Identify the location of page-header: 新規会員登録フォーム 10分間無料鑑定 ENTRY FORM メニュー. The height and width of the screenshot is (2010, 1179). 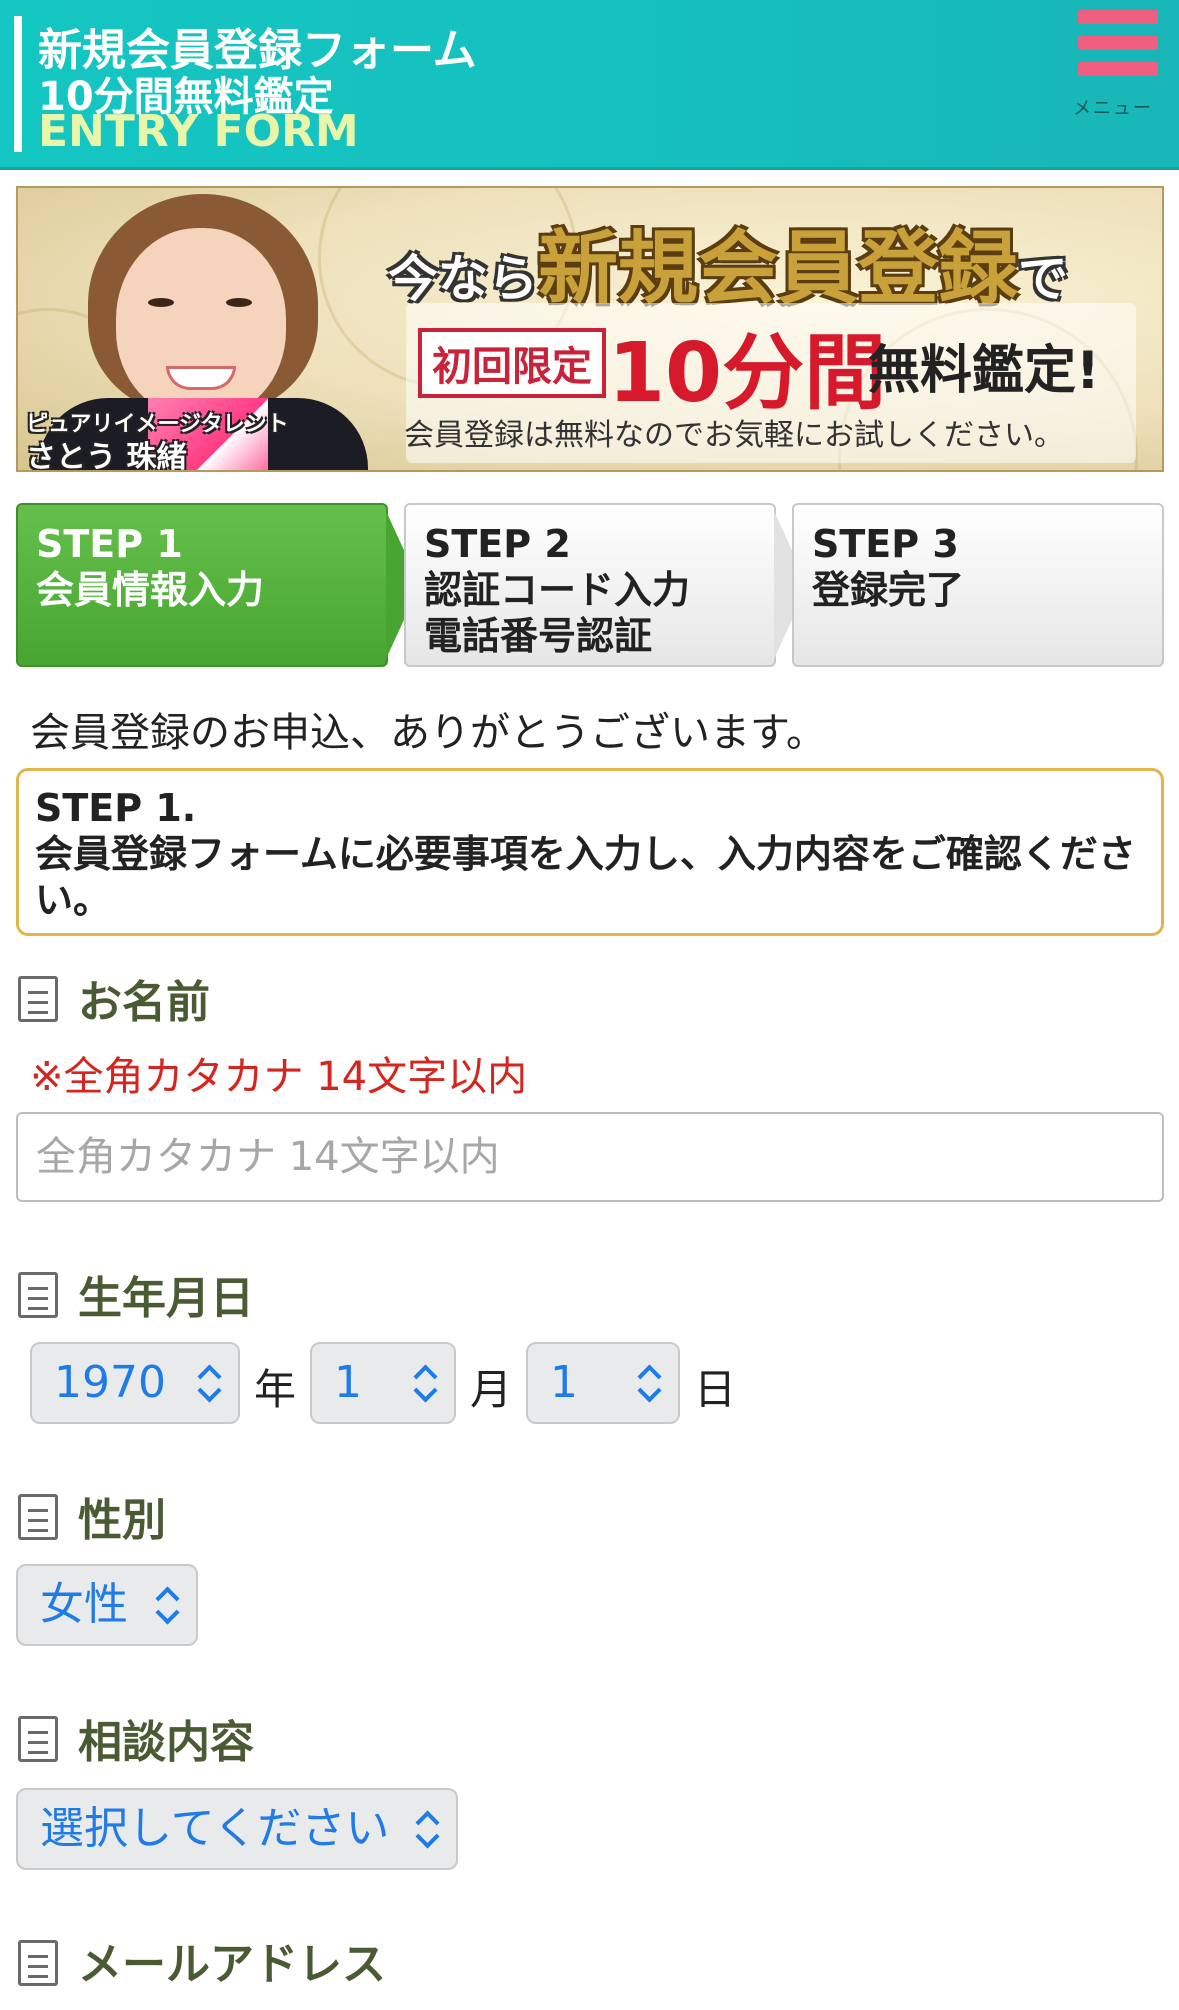
(589, 85).